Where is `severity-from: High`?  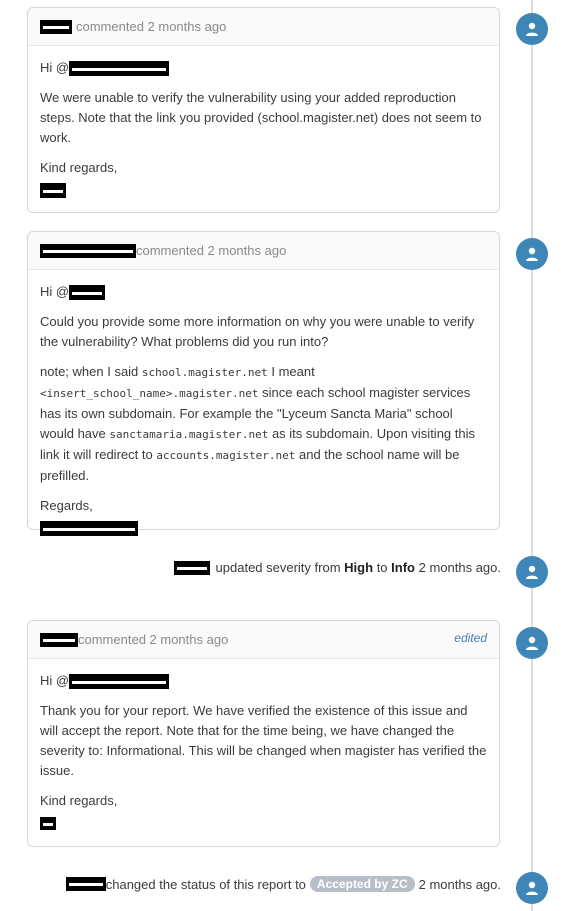
severity-from: High is located at coordinates (359, 567).